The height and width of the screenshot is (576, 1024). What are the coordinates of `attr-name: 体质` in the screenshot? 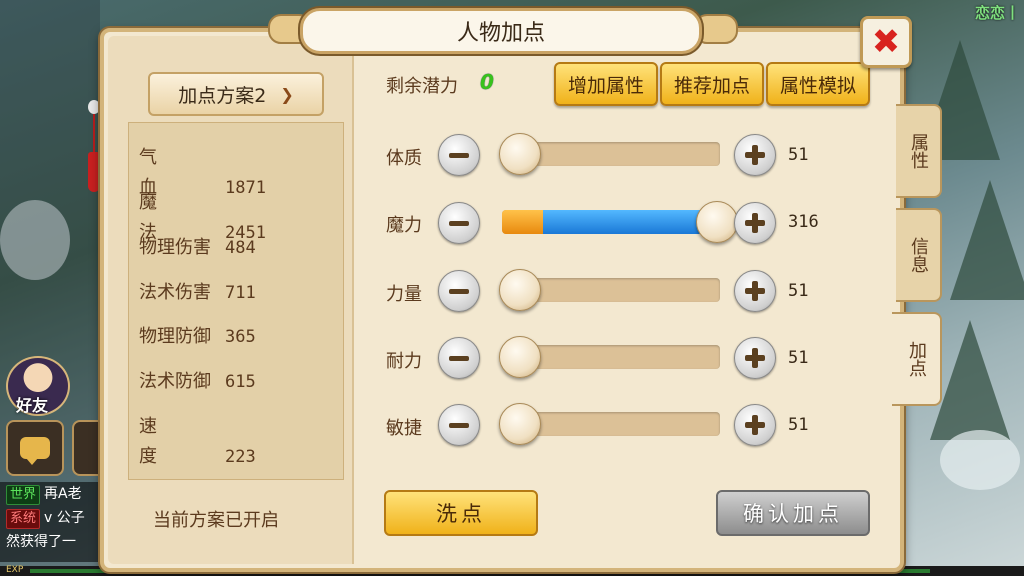 It's located at (404, 158).